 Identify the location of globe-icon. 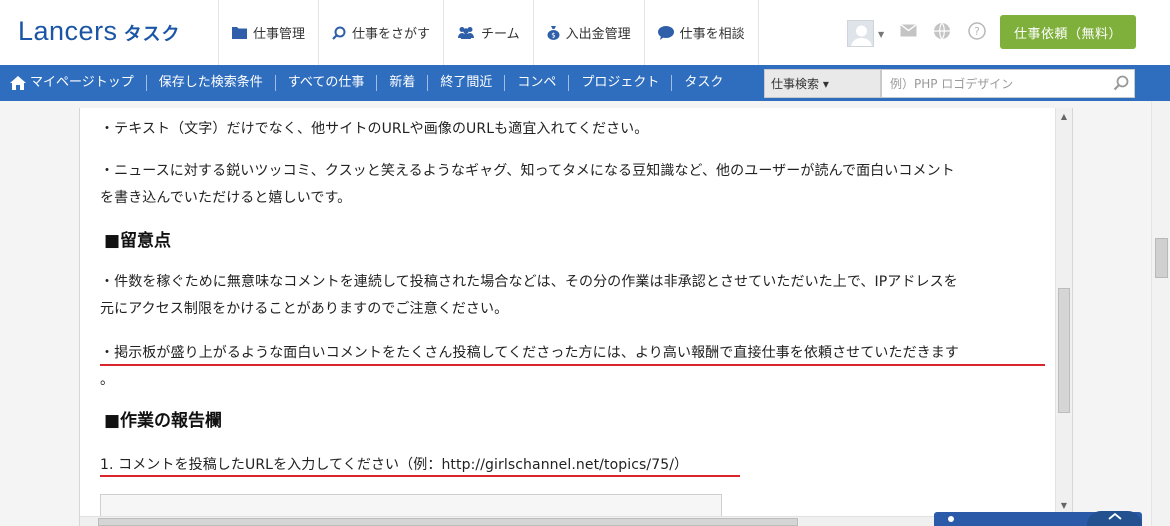
(942, 31).